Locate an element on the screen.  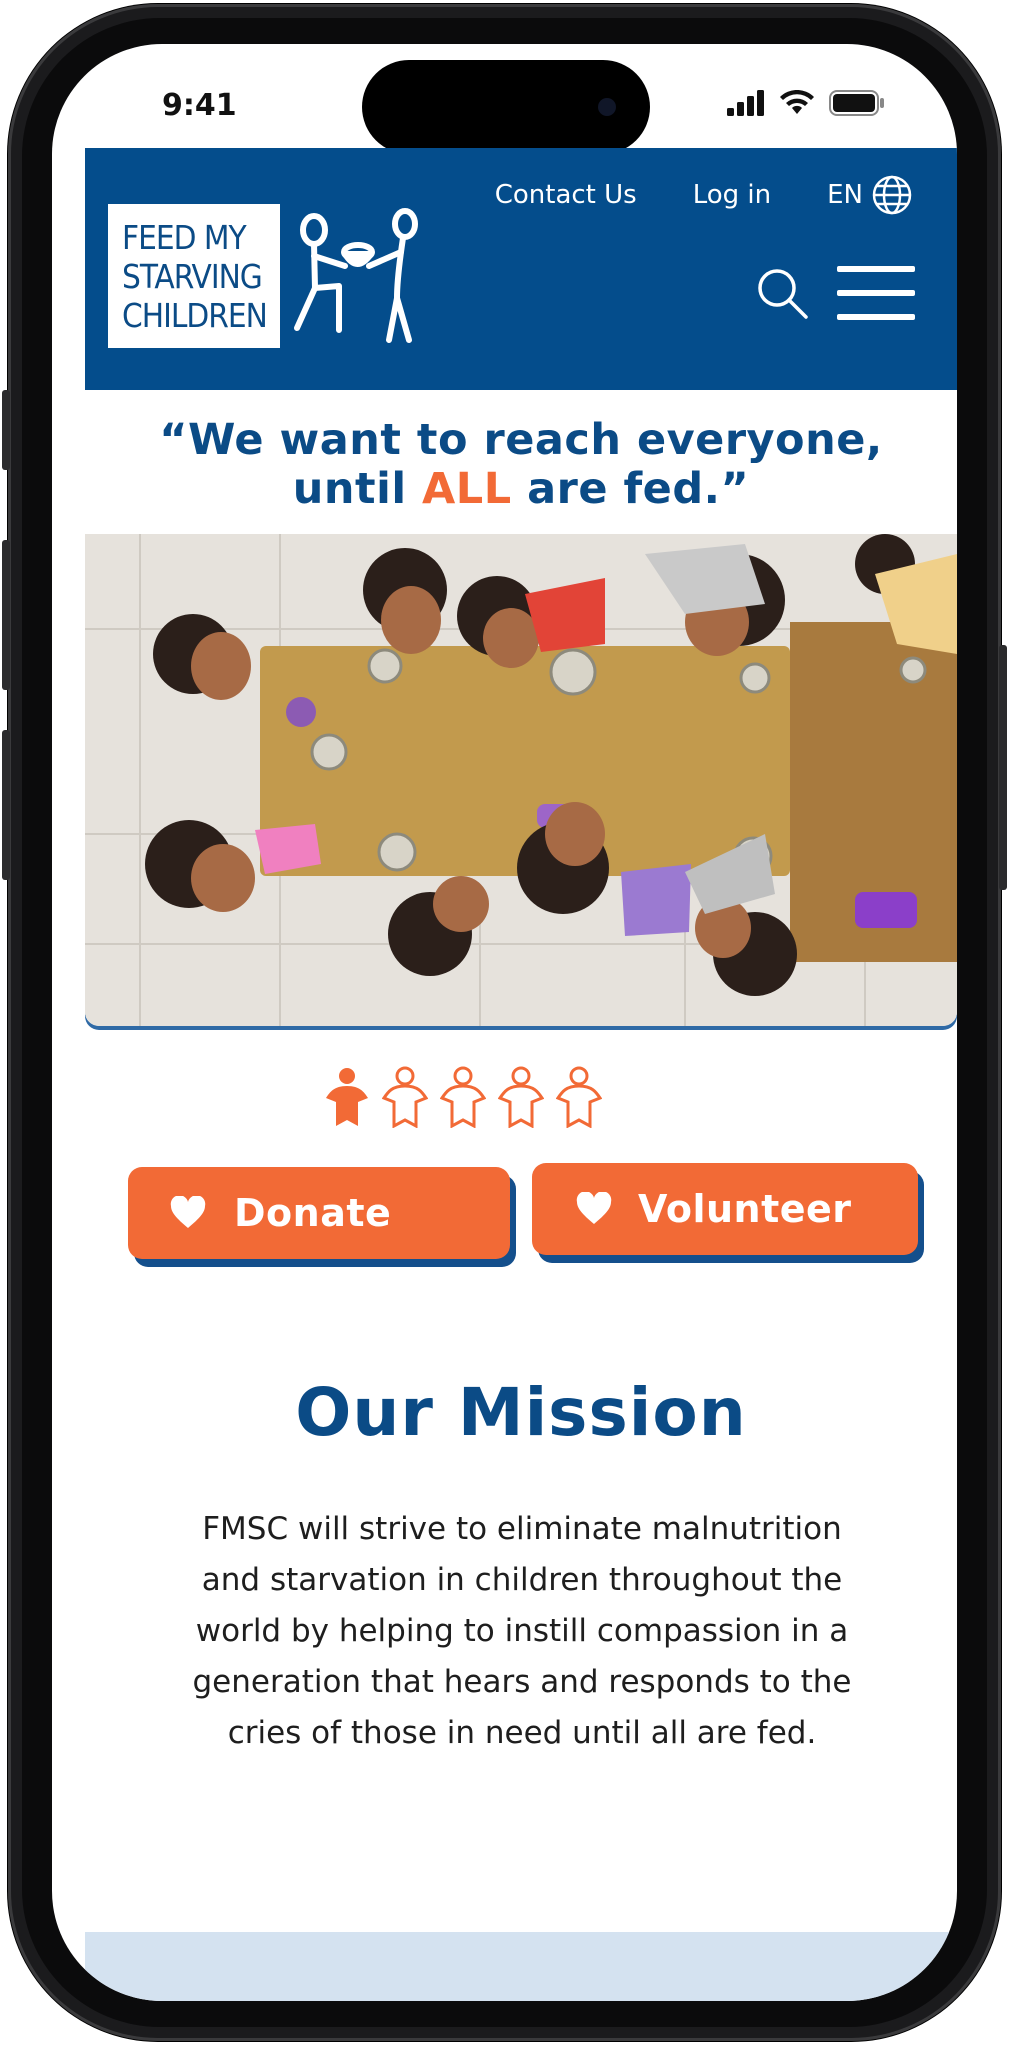
logo: FEED MY STARVING CHILDREN is located at coordinates (194, 276).